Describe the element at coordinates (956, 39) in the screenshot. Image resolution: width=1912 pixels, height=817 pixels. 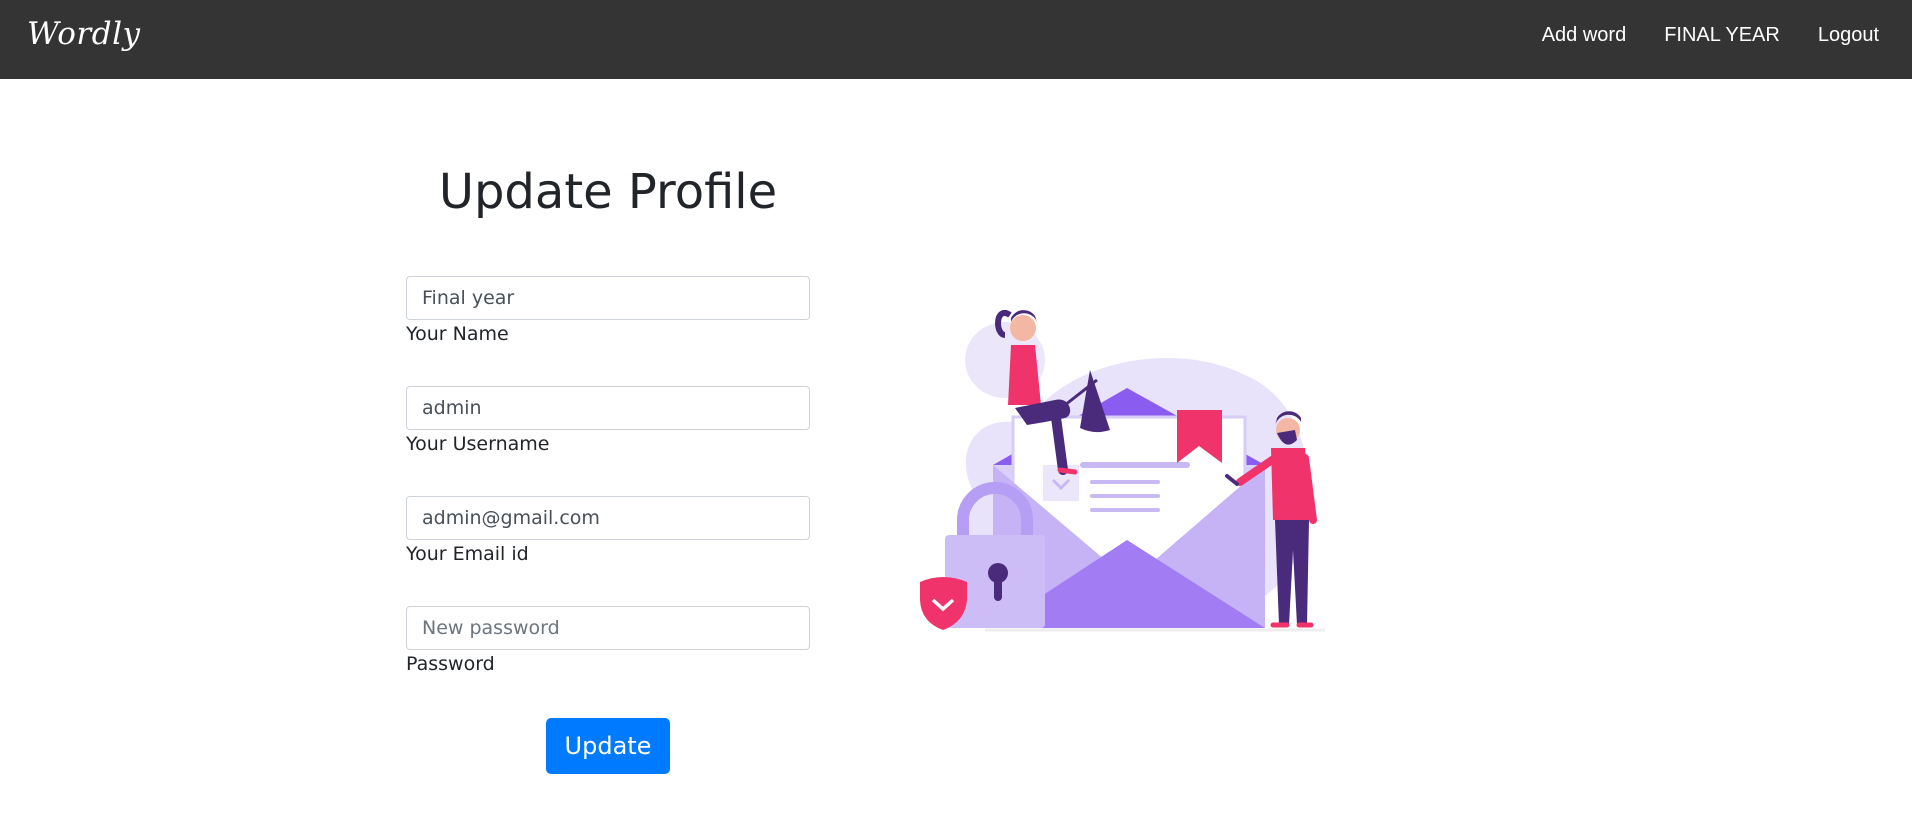
I see `top-navbar: Wordly Add word FINAL YEAR Logout` at that location.